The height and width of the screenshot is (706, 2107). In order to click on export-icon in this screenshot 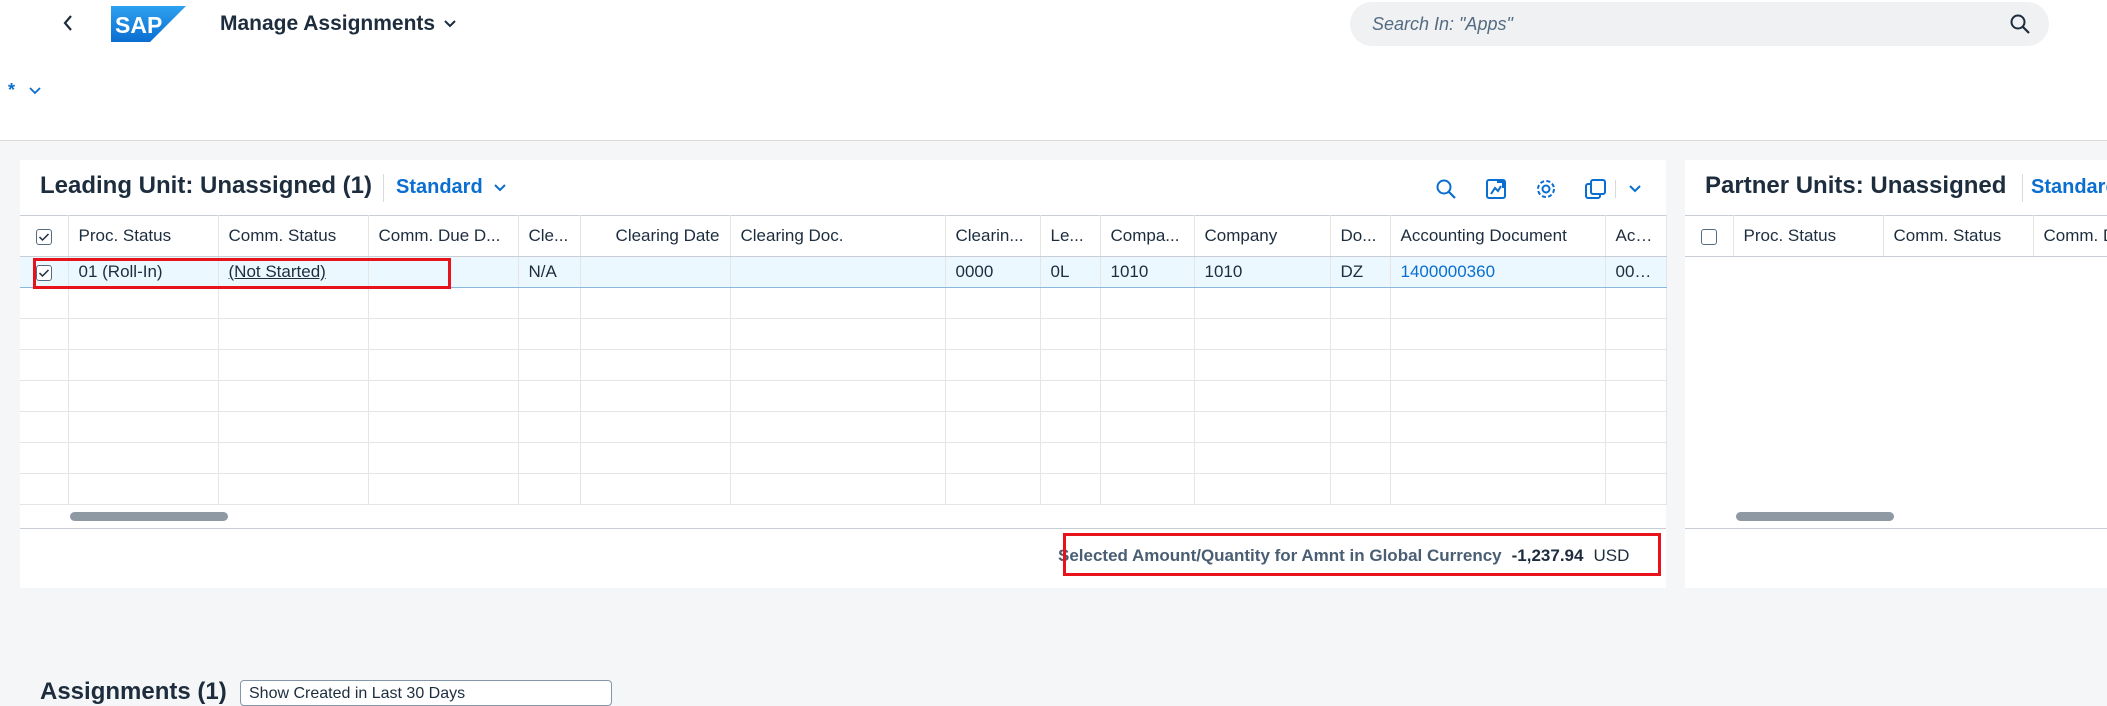, I will do `click(1496, 189)`.